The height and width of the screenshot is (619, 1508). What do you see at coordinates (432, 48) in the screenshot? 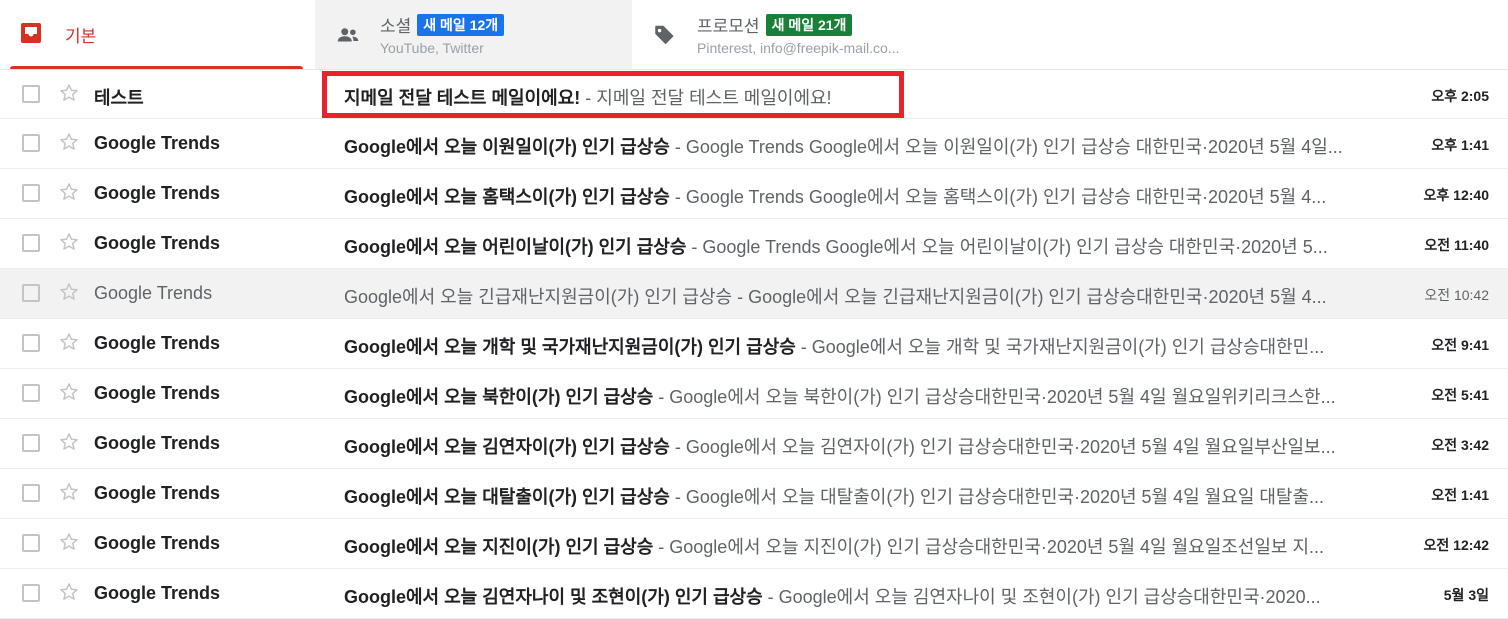
I see `tab-social-sources: YouTube, Twitter` at bounding box center [432, 48].